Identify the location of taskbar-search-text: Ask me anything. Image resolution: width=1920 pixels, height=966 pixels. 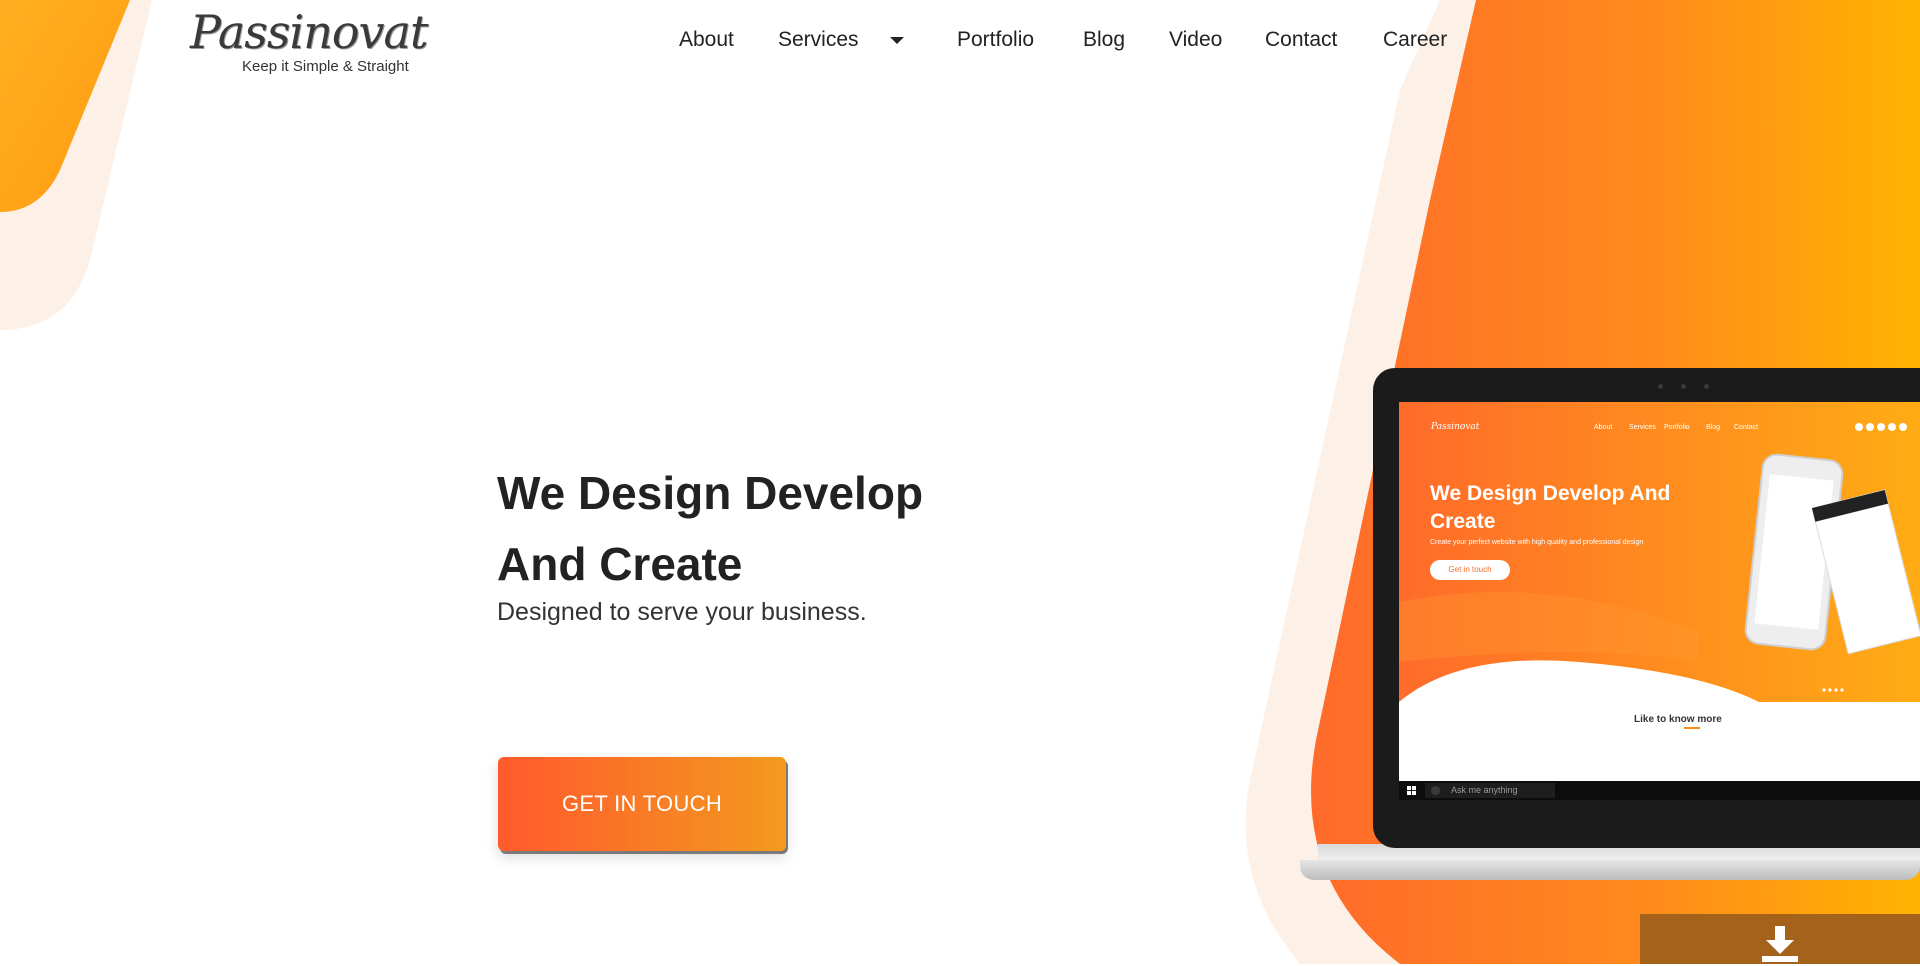
(1484, 790).